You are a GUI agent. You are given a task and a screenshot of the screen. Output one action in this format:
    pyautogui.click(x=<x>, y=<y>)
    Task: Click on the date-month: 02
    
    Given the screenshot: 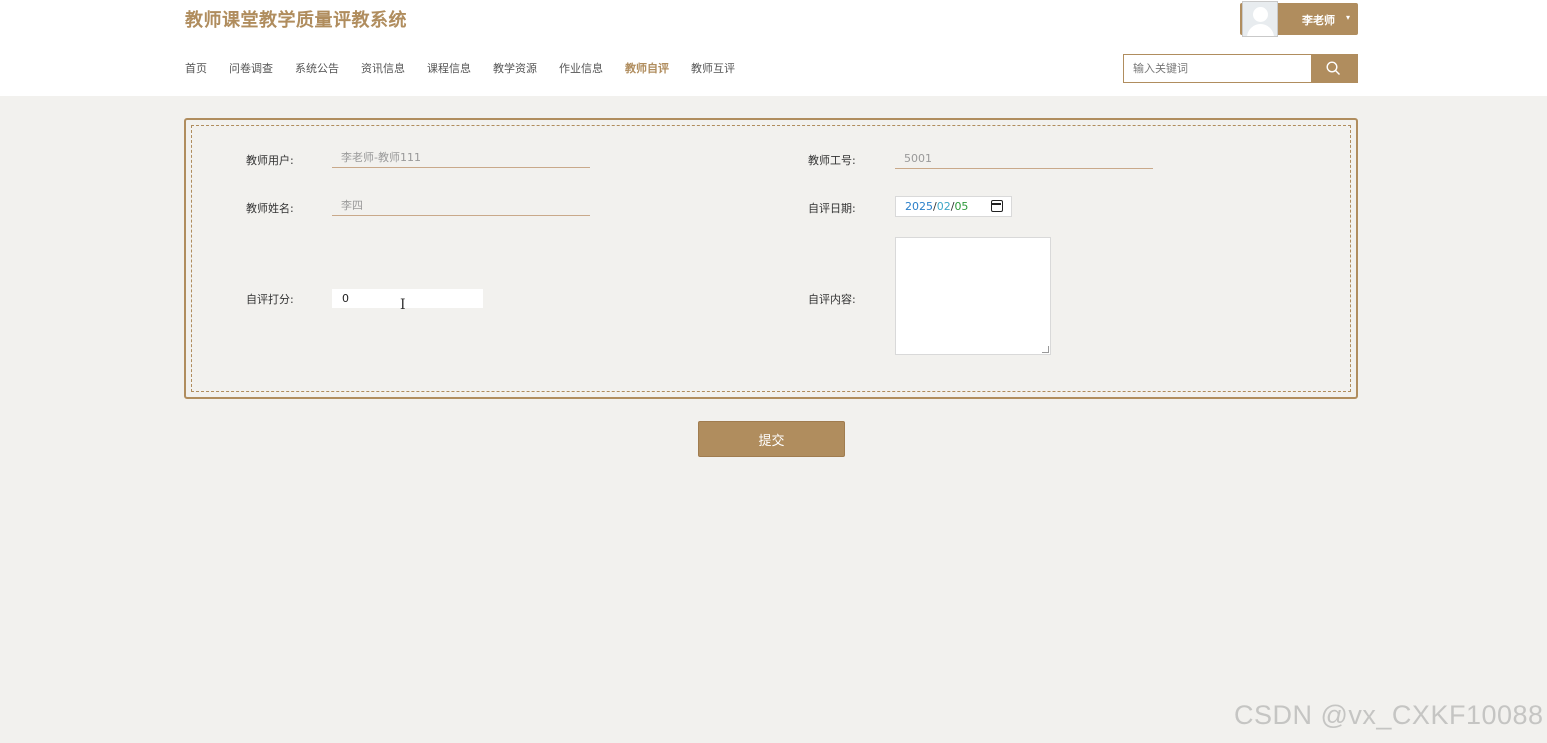 What is the action you would take?
    pyautogui.click(x=943, y=206)
    